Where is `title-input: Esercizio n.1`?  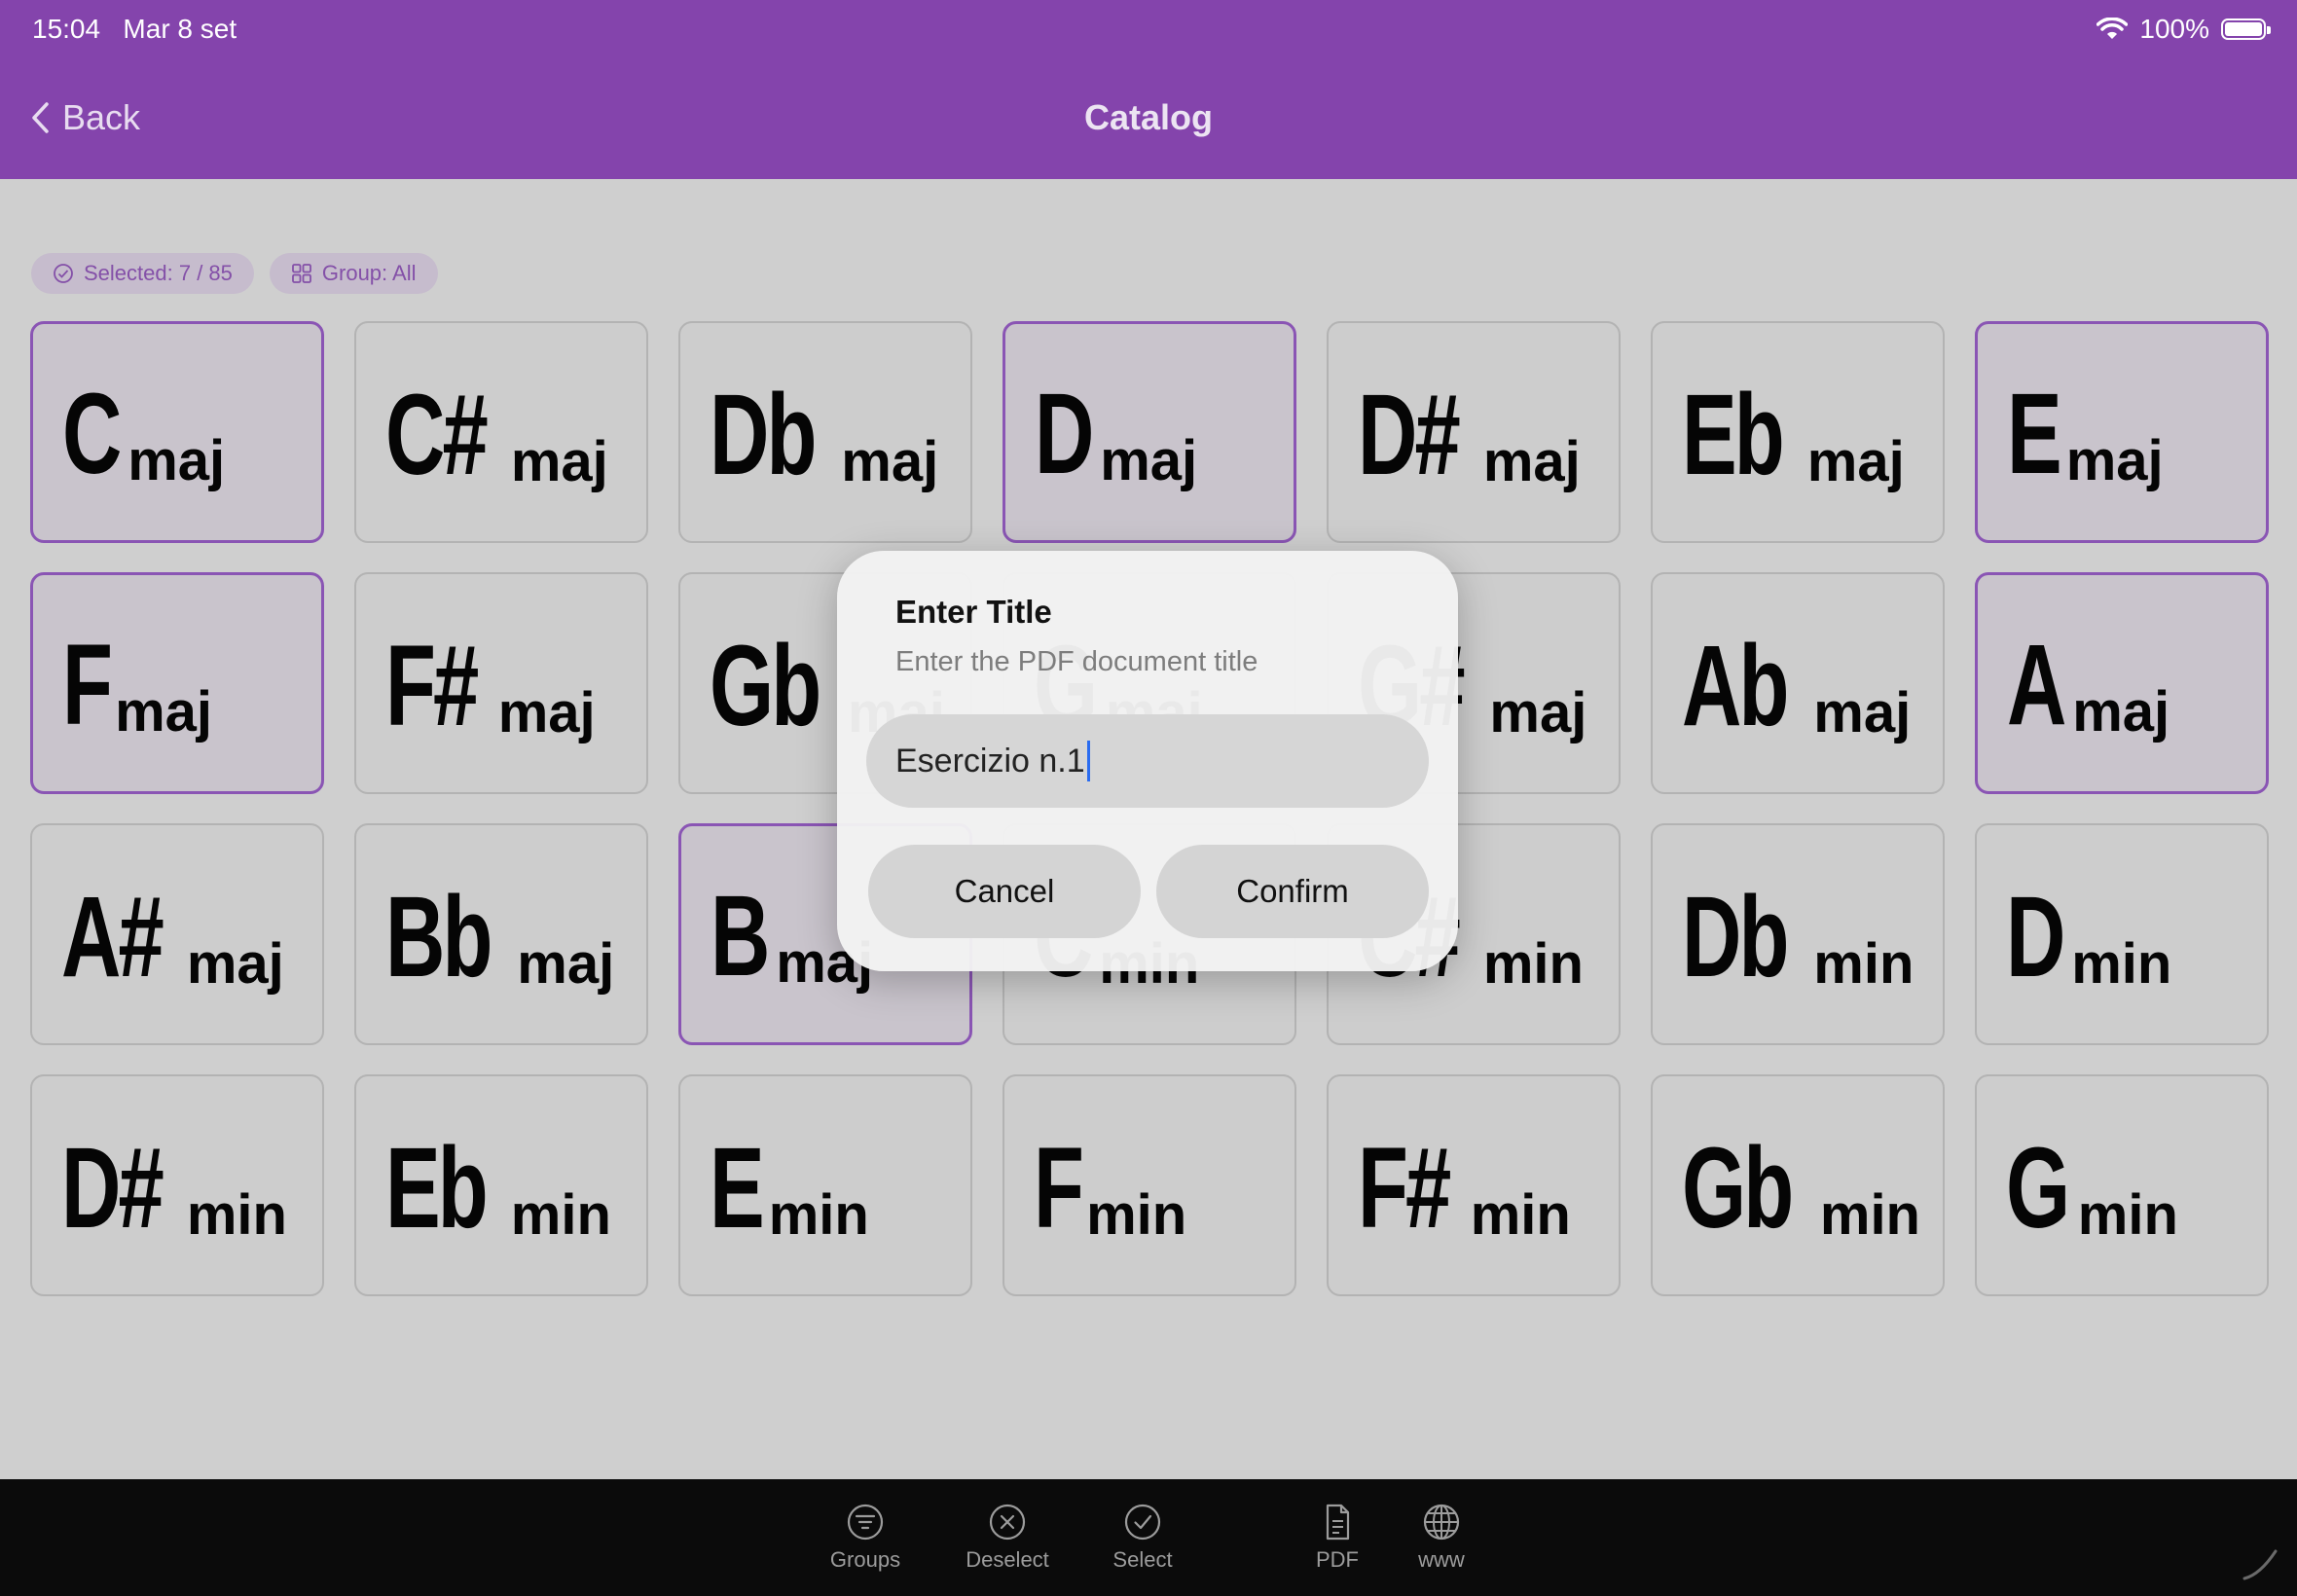
title-input: Esercizio n.1 is located at coordinates (1147, 761).